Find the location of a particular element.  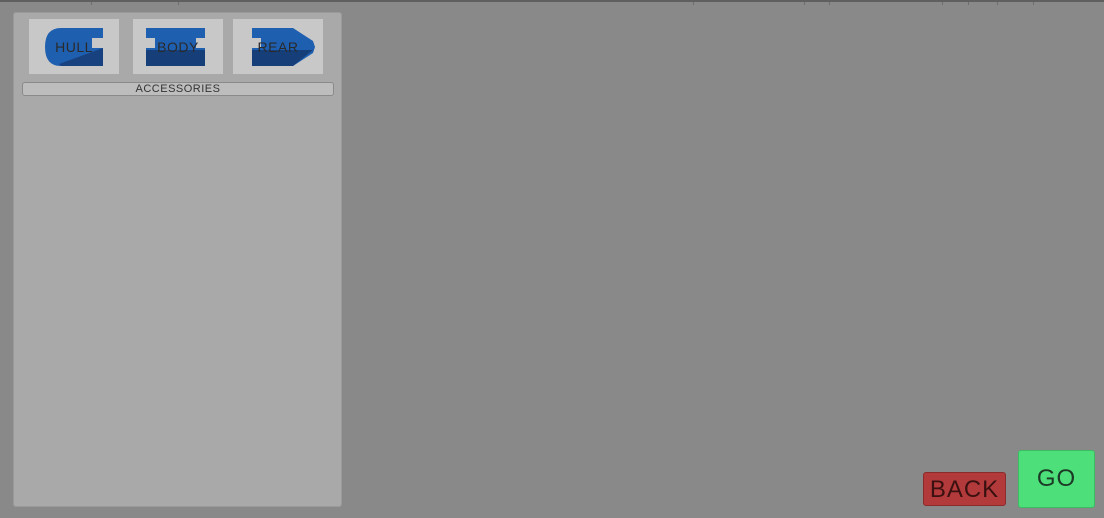

top-edge-ticks is located at coordinates (552, 3).